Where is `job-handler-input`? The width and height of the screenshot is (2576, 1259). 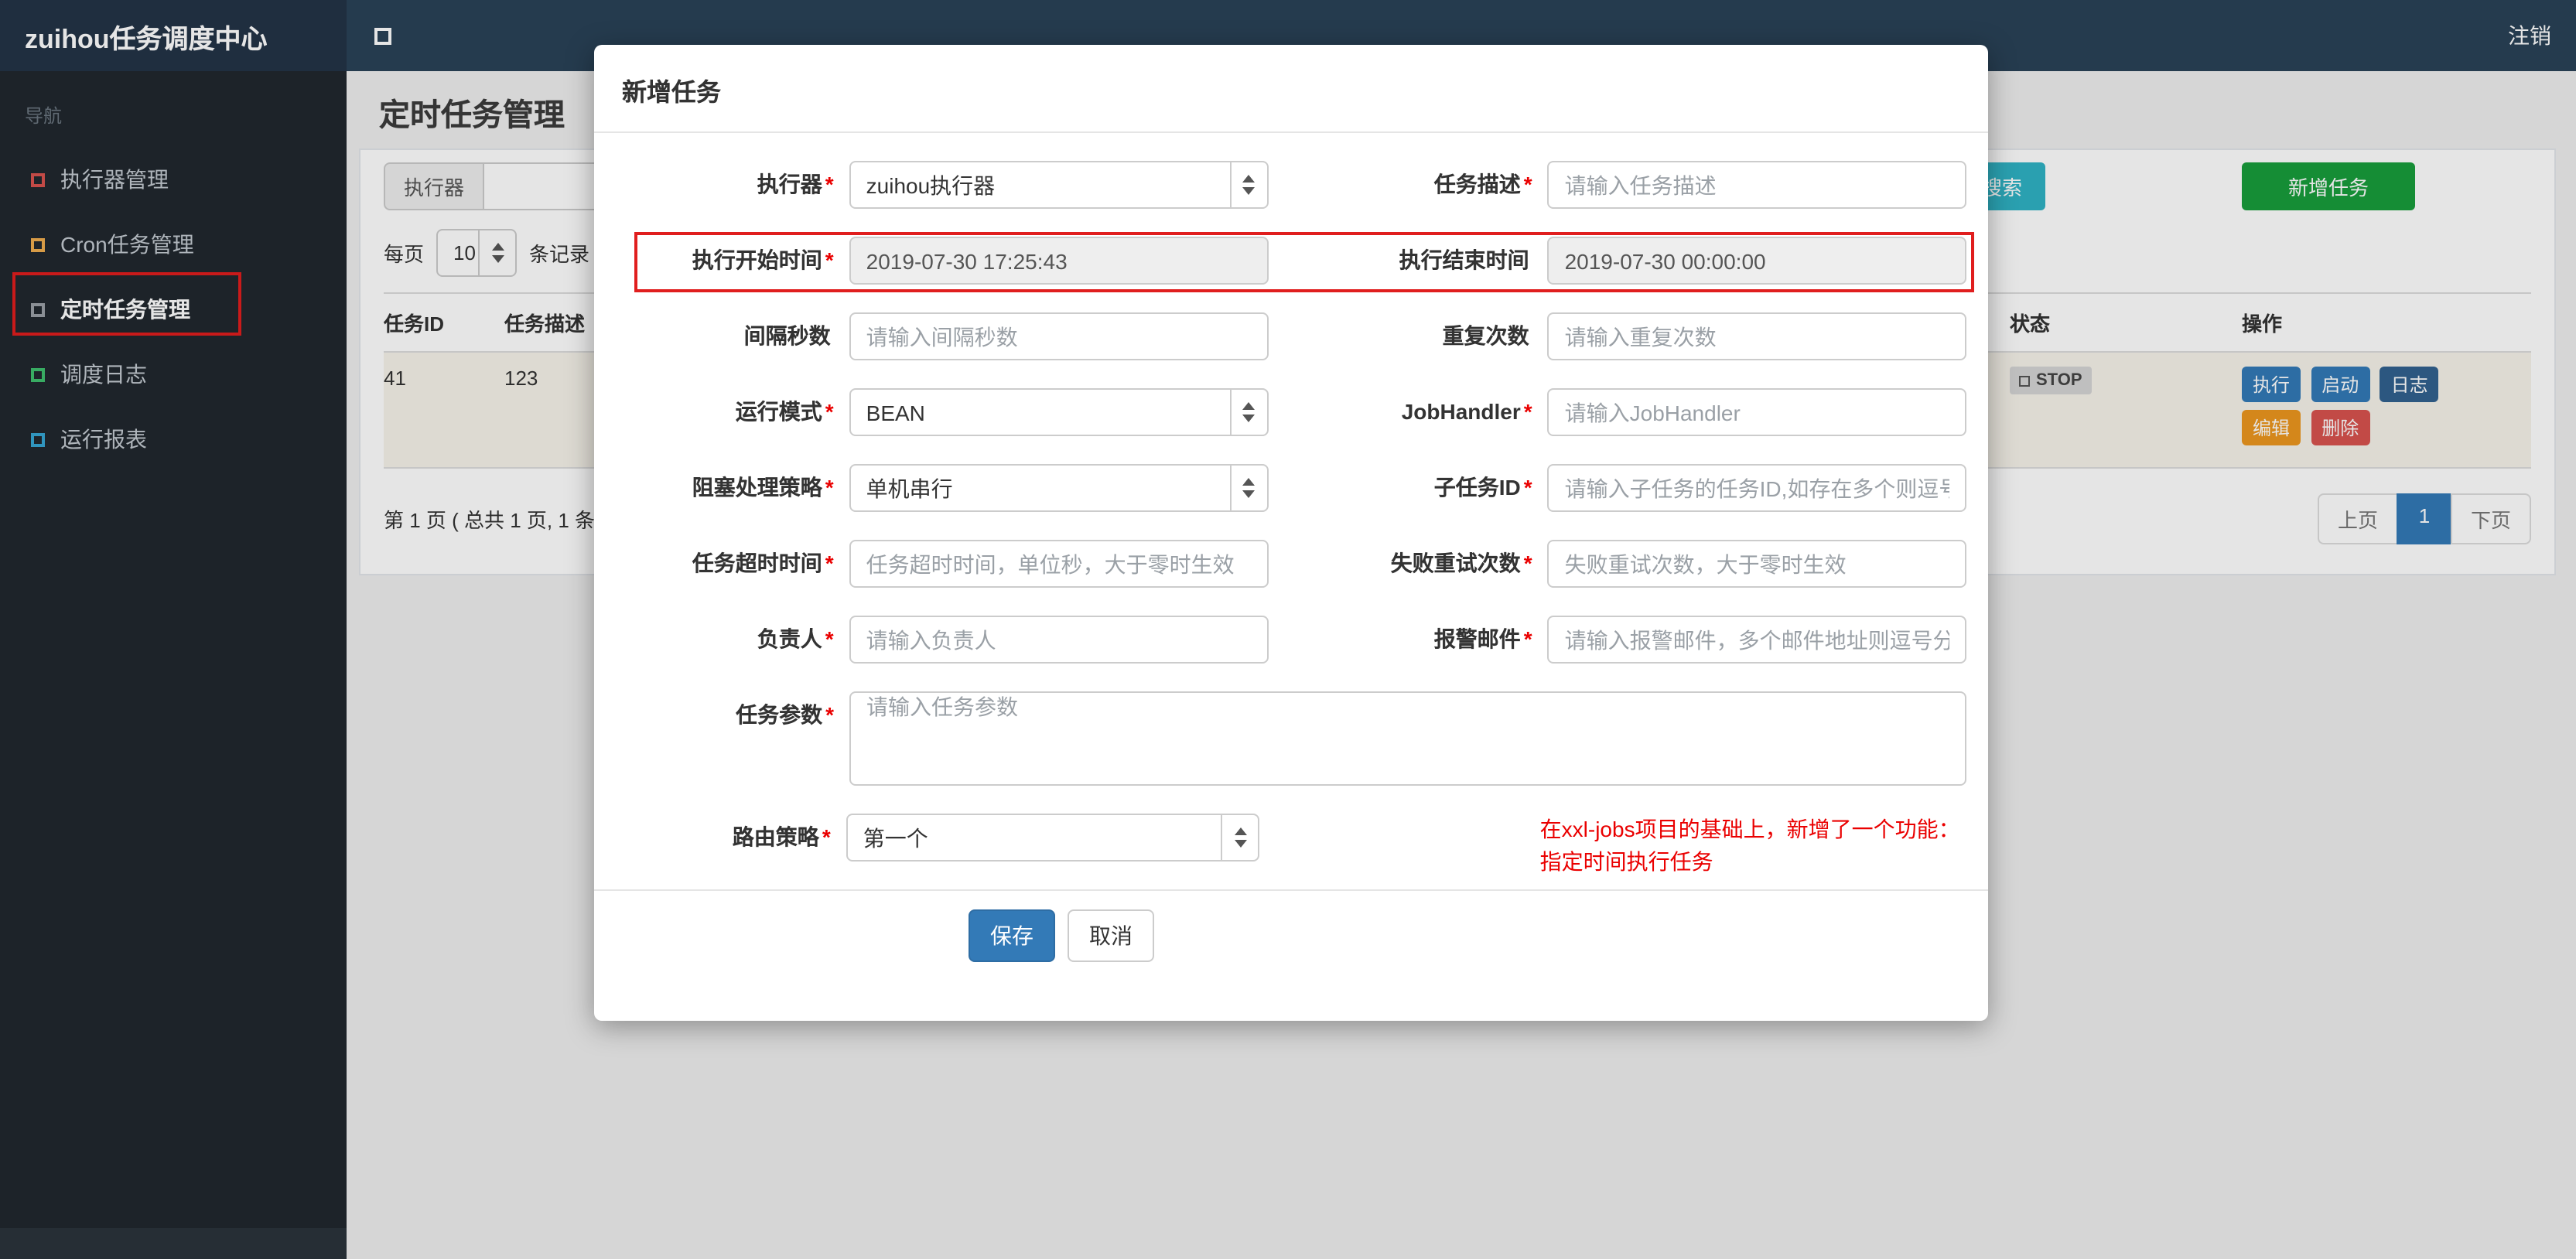 job-handler-input is located at coordinates (1756, 412).